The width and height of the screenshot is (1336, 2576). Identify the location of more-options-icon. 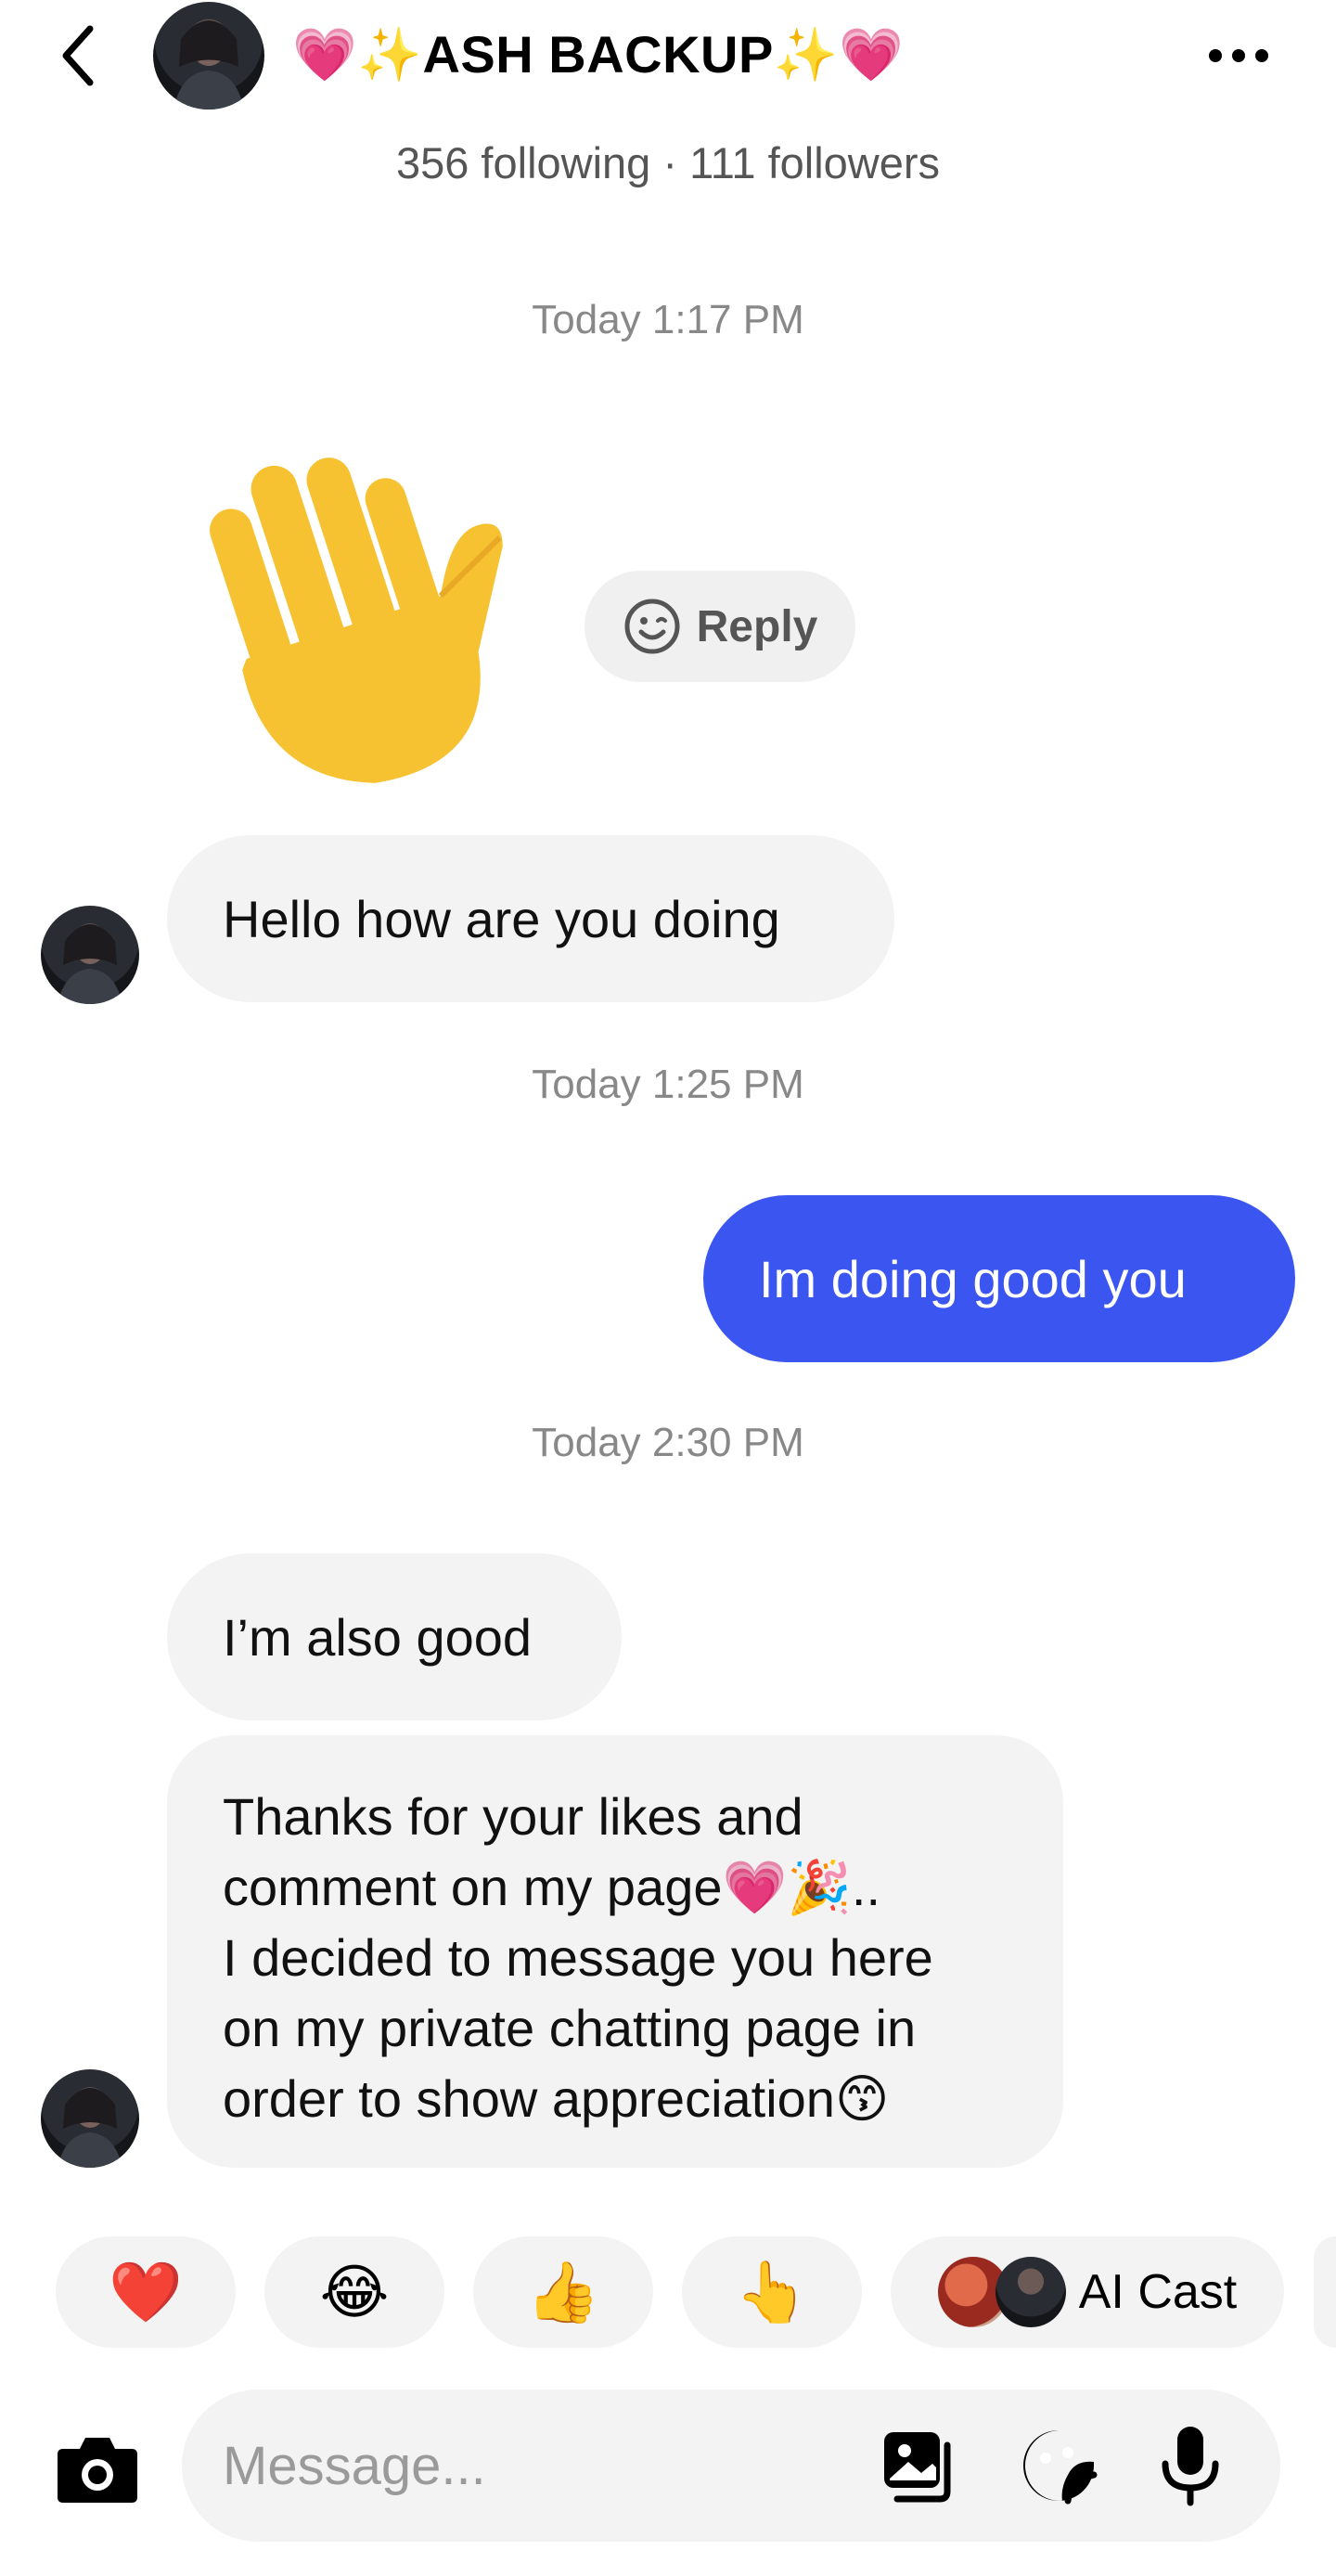
(1238, 55).